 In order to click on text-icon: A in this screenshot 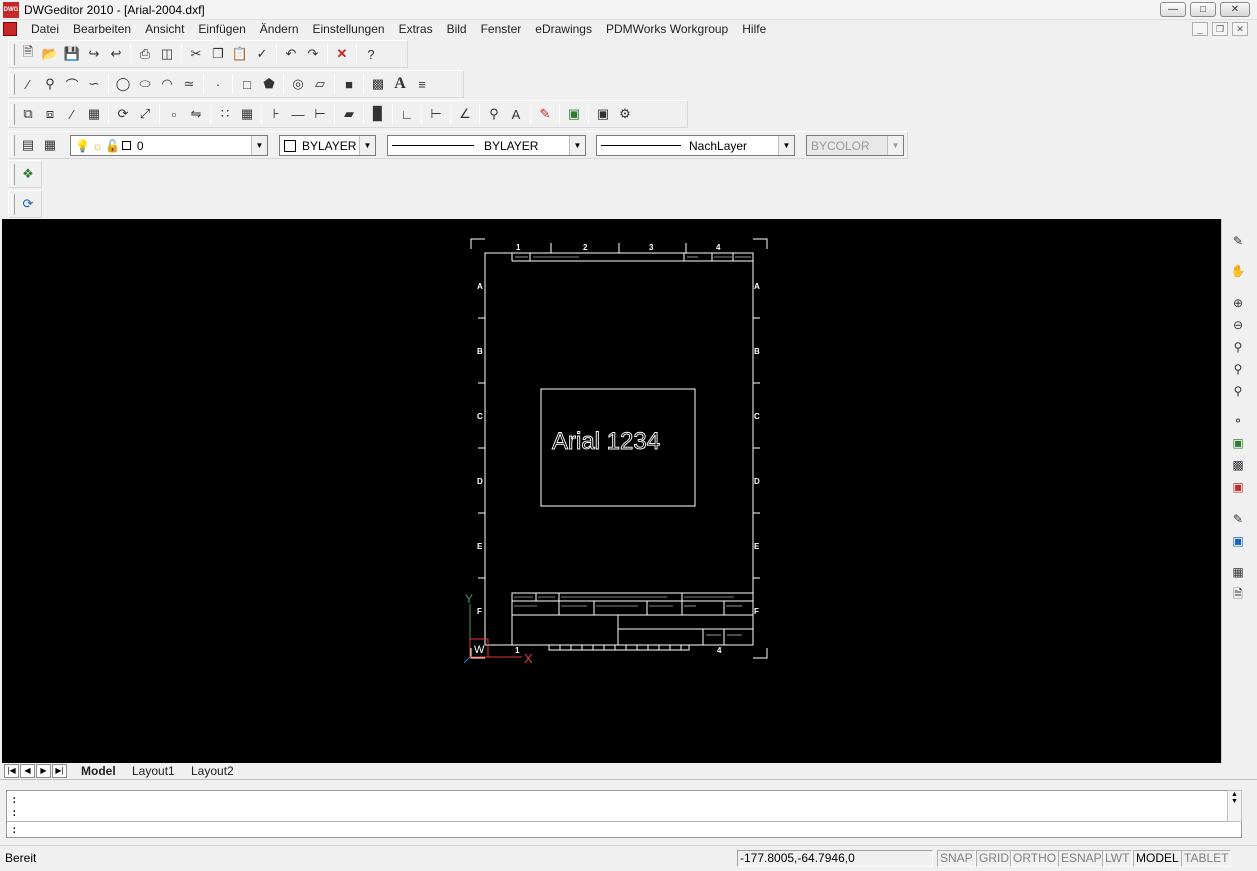, I will do `click(400, 84)`.